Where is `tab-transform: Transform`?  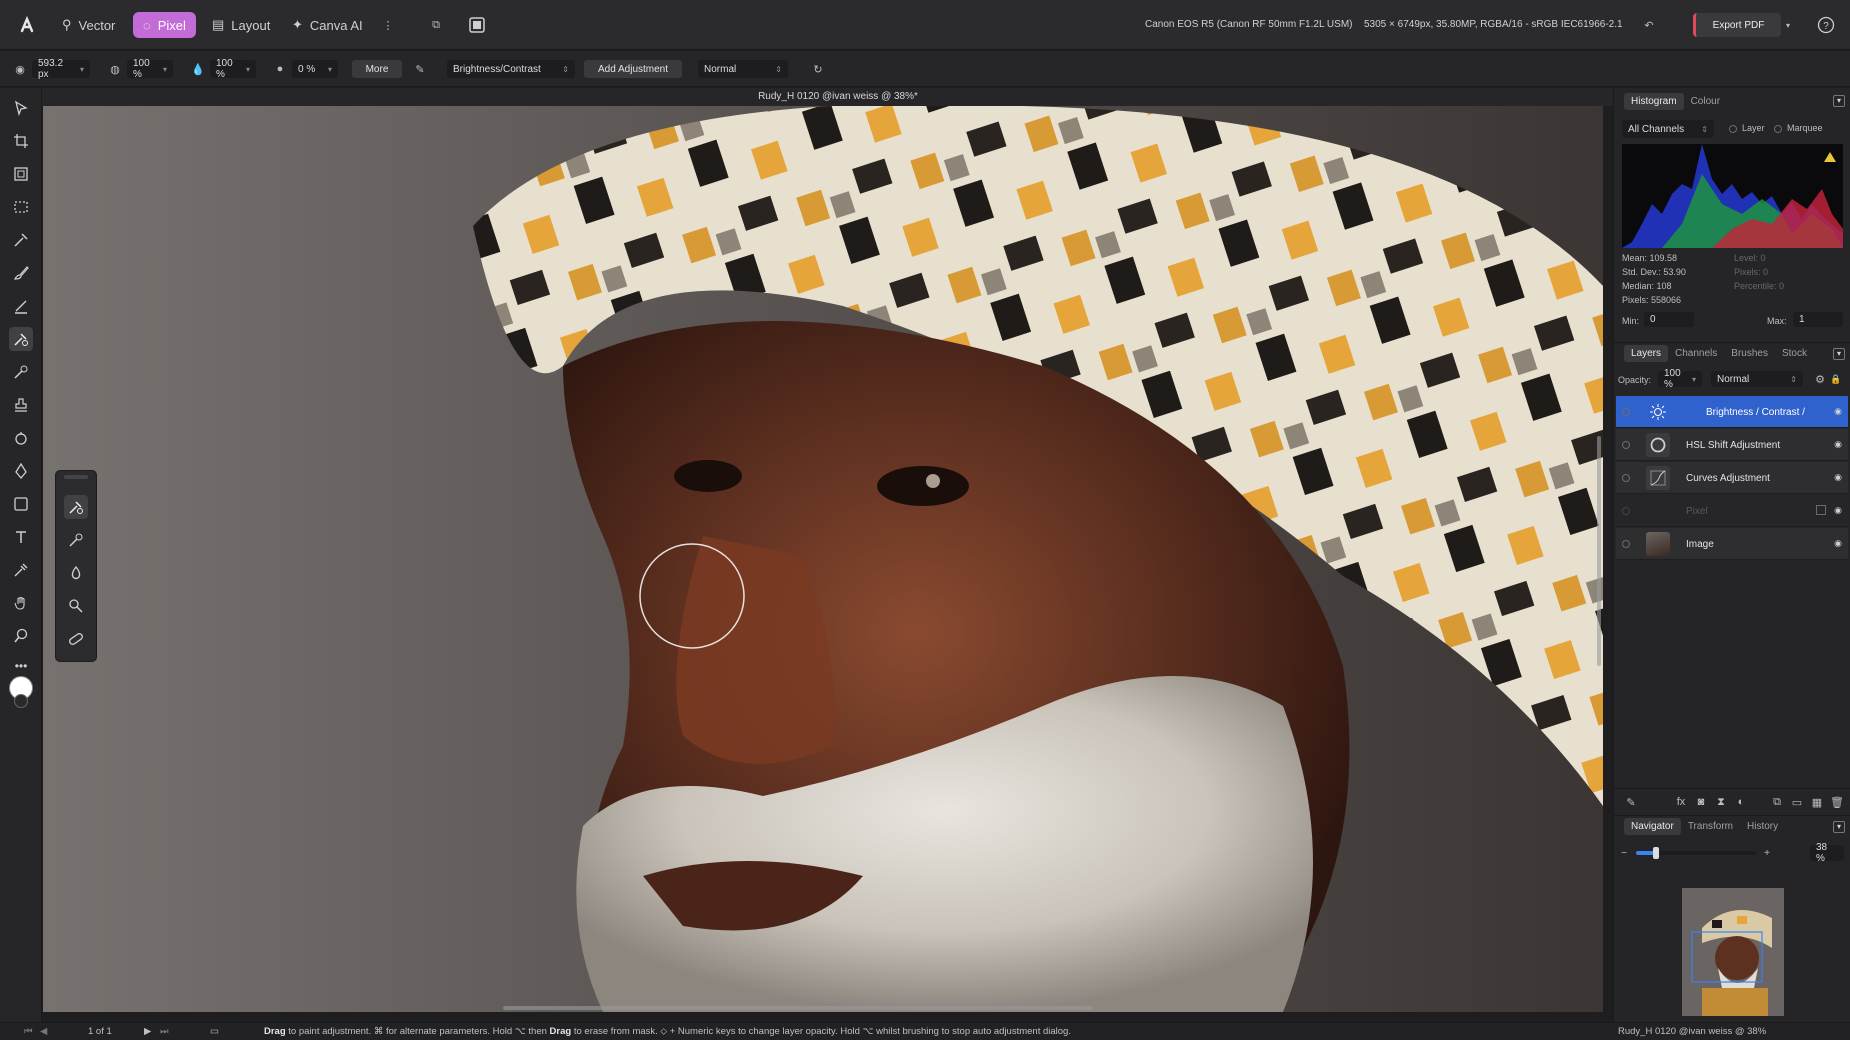
tab-transform: Transform is located at coordinates (1710, 826).